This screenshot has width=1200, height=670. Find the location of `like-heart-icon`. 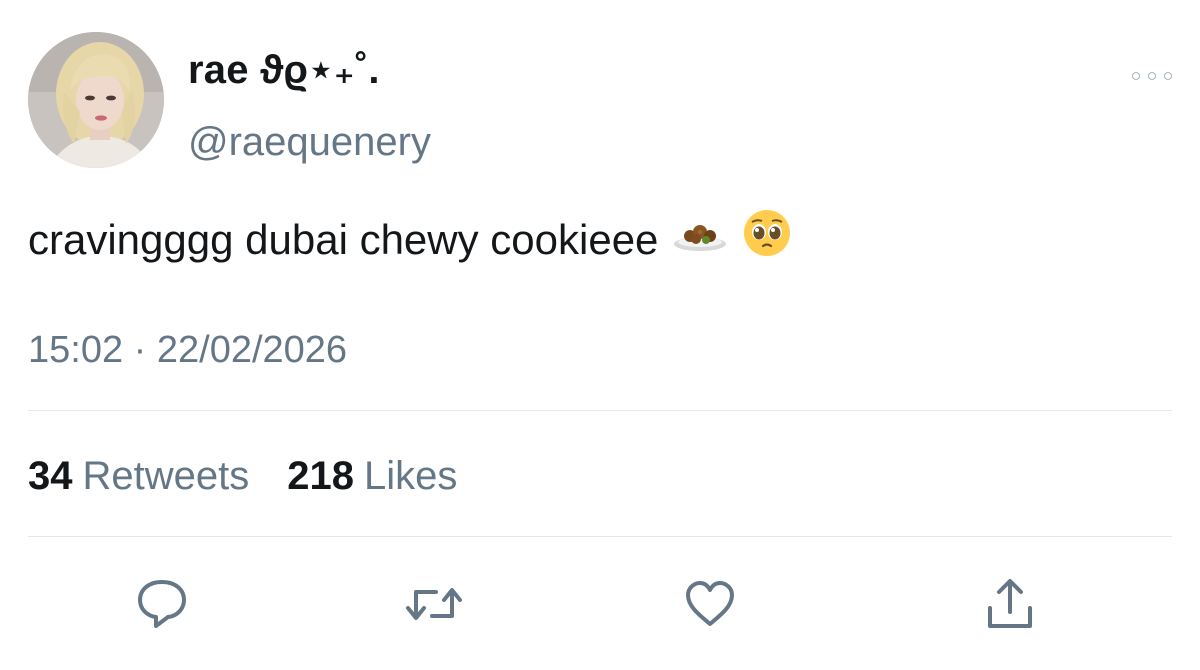

like-heart-icon is located at coordinates (710, 603).